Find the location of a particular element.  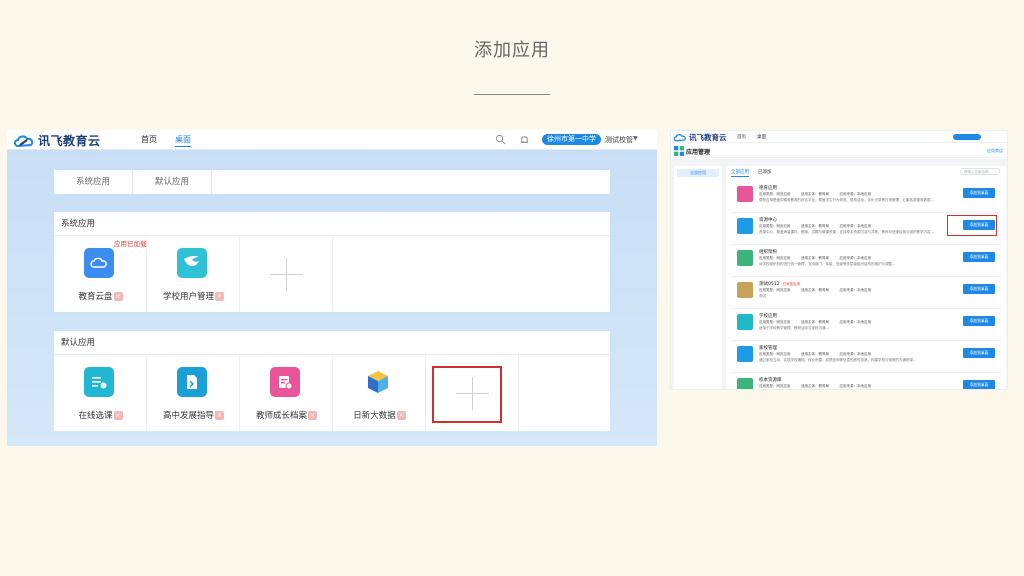

app-name: 组织架构 is located at coordinates (768, 252).